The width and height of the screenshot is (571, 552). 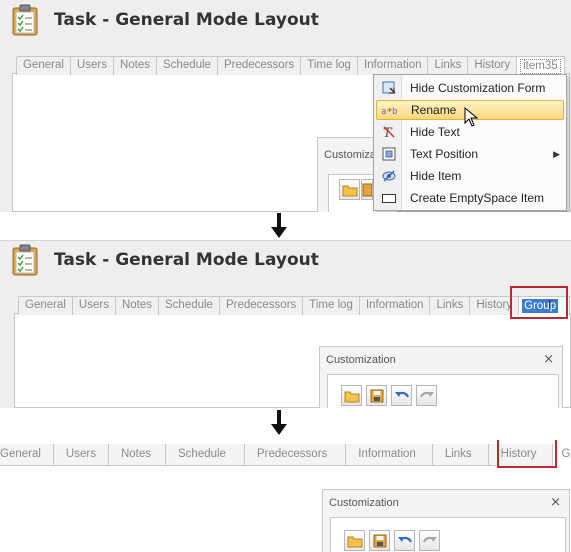 What do you see at coordinates (389, 176) in the screenshot?
I see `hide-item-icon` at bounding box center [389, 176].